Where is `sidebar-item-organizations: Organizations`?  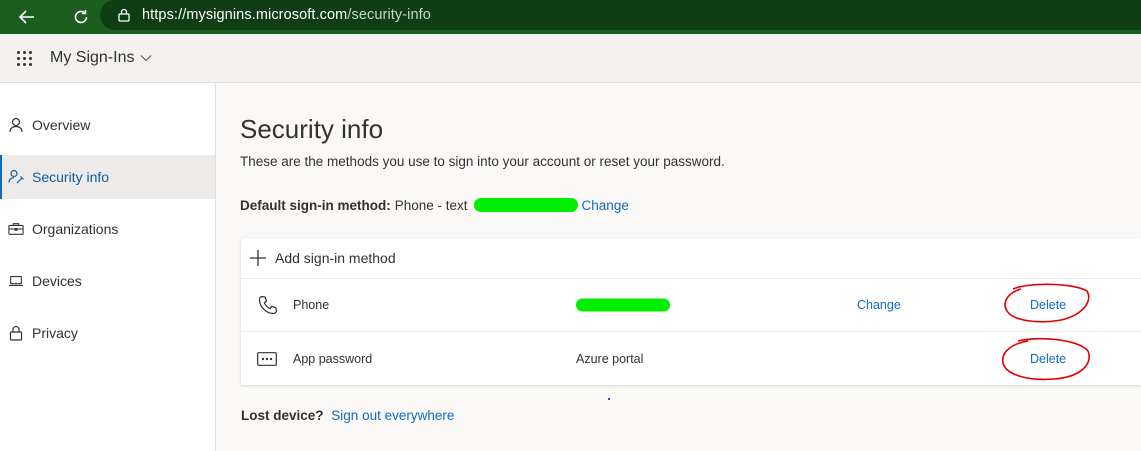
sidebar-item-organizations: Organizations is located at coordinates (107, 229).